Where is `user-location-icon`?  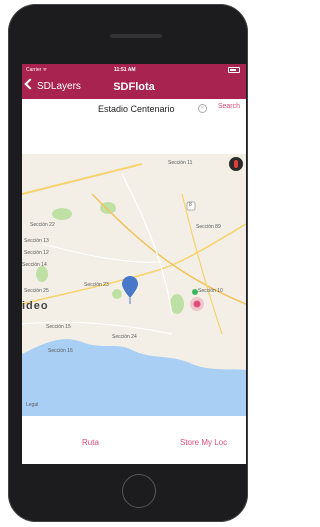 user-location-icon is located at coordinates (197, 304).